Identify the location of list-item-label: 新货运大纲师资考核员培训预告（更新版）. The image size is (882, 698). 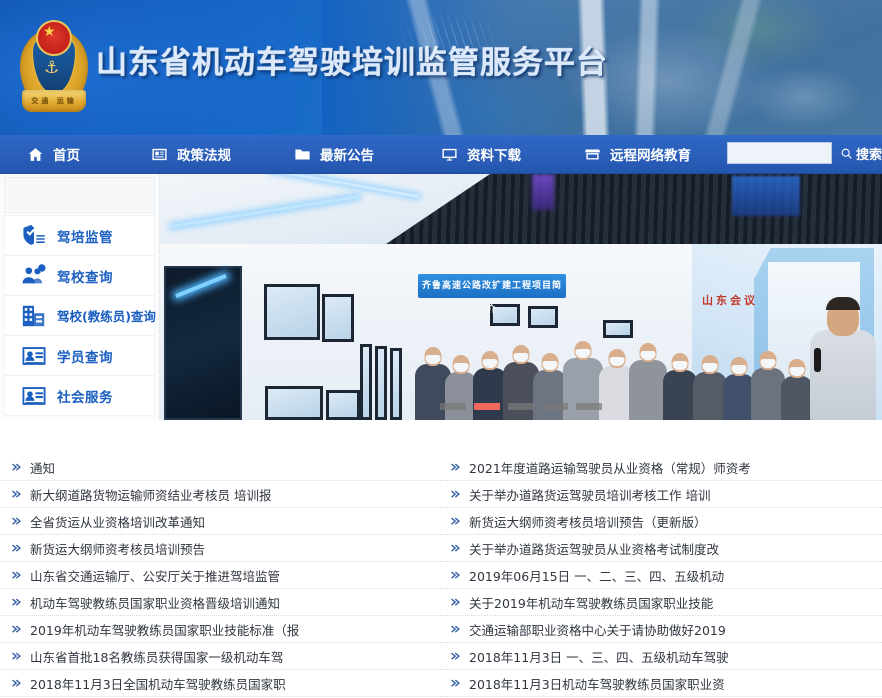
(588, 522).